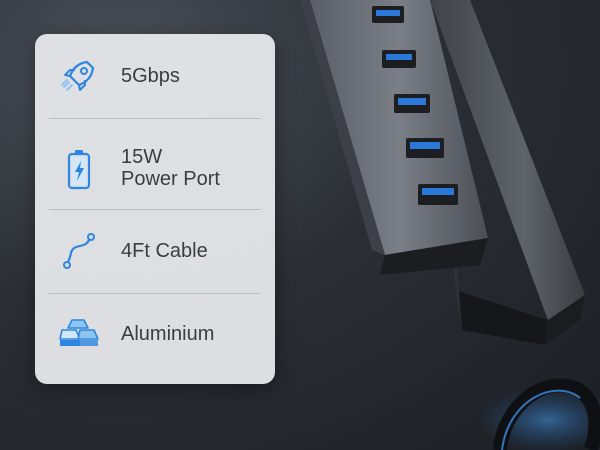  Describe the element at coordinates (142, 157) in the screenshot. I see `feature-label-power-watt: 15W` at that location.